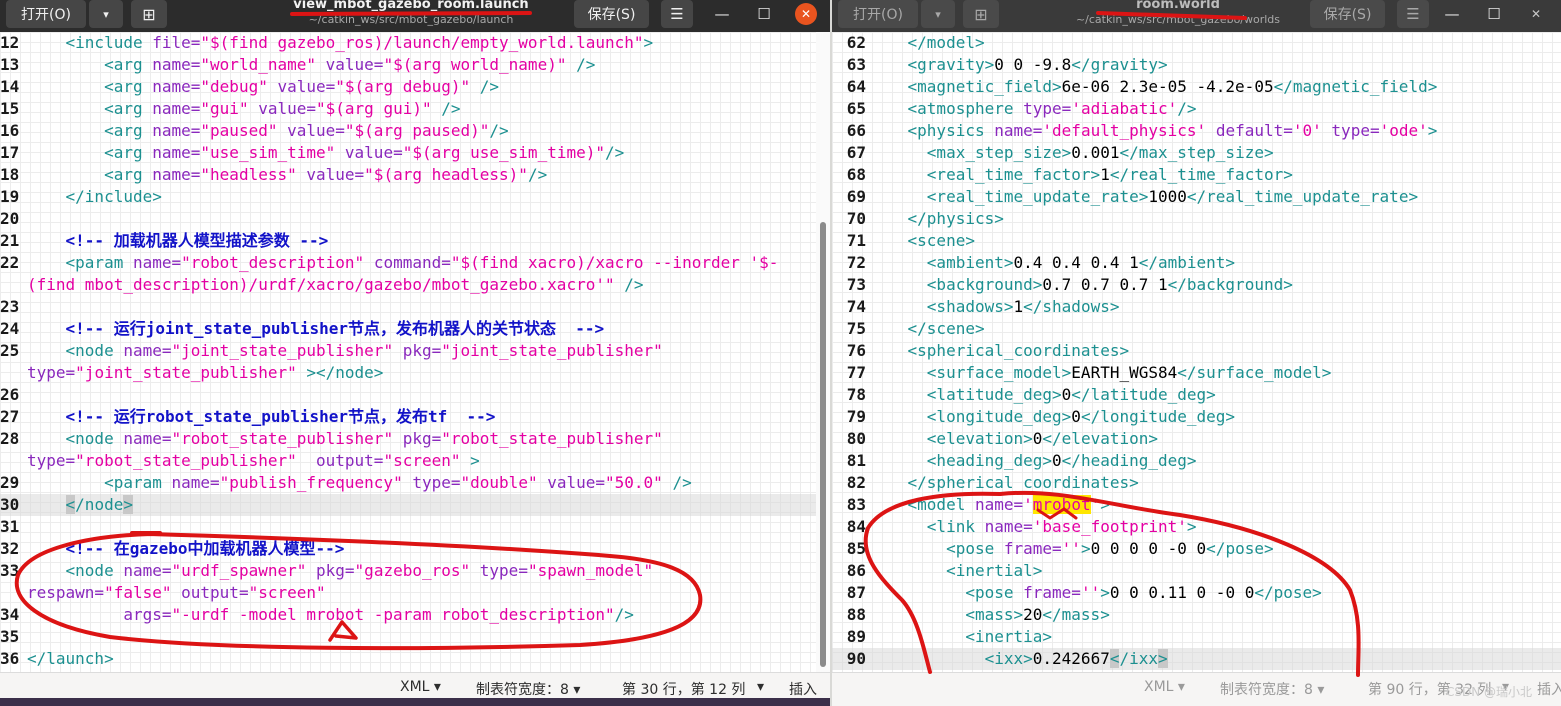  What do you see at coordinates (1196, 615) in the screenshot?
I see `code-line: 88 <mass>20</mass>` at bounding box center [1196, 615].